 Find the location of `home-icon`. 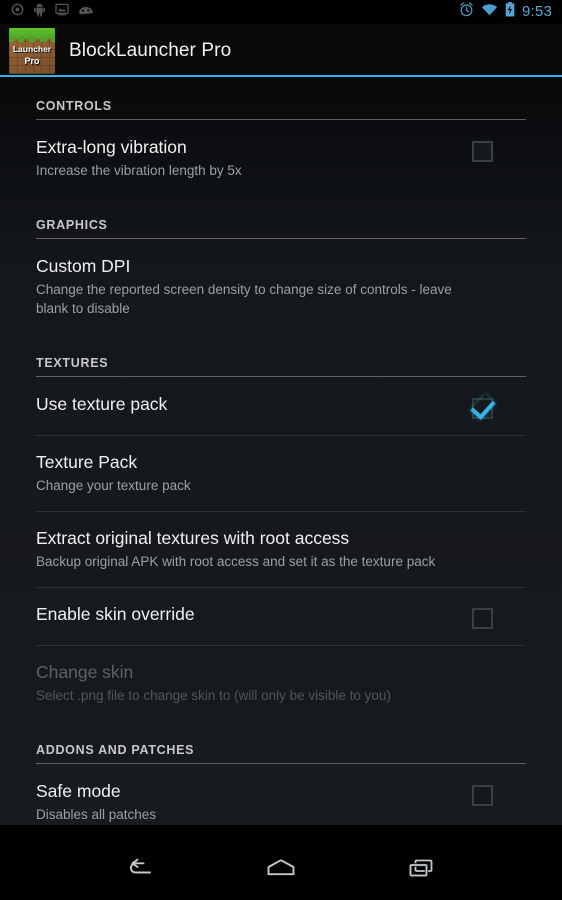

home-icon is located at coordinates (281, 868).